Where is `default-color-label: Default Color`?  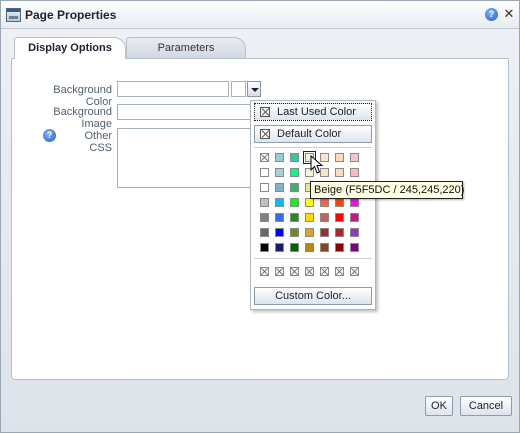 default-color-label: Default Color is located at coordinates (309, 134).